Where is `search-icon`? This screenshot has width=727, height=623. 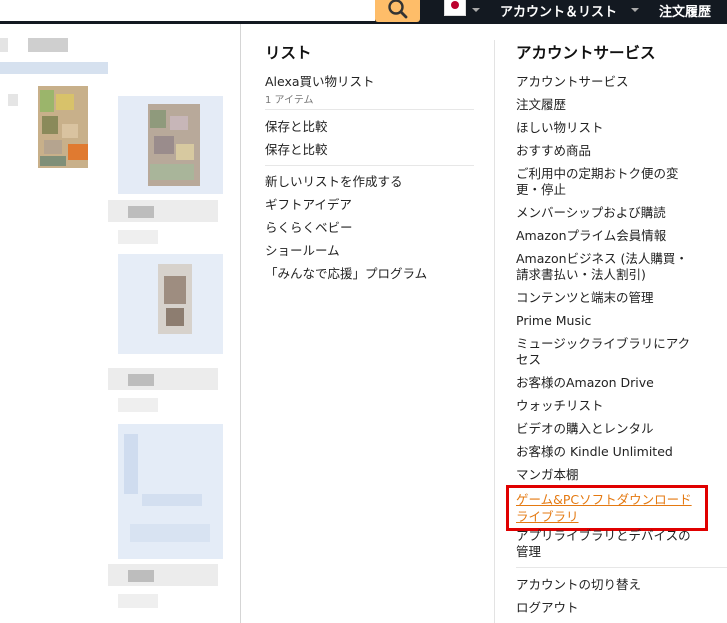 search-icon is located at coordinates (398, 9).